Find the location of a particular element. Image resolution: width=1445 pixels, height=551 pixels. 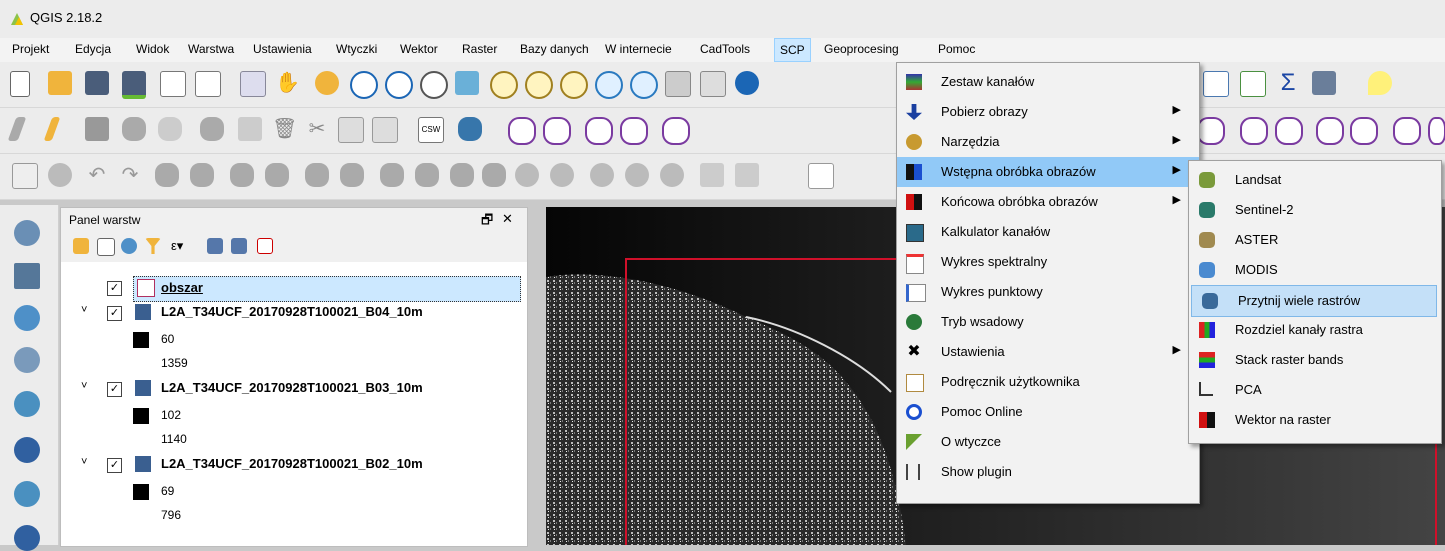

menu-item-ustawienia: ✖ Ustawienia ▶ is located at coordinates (1048, 352).